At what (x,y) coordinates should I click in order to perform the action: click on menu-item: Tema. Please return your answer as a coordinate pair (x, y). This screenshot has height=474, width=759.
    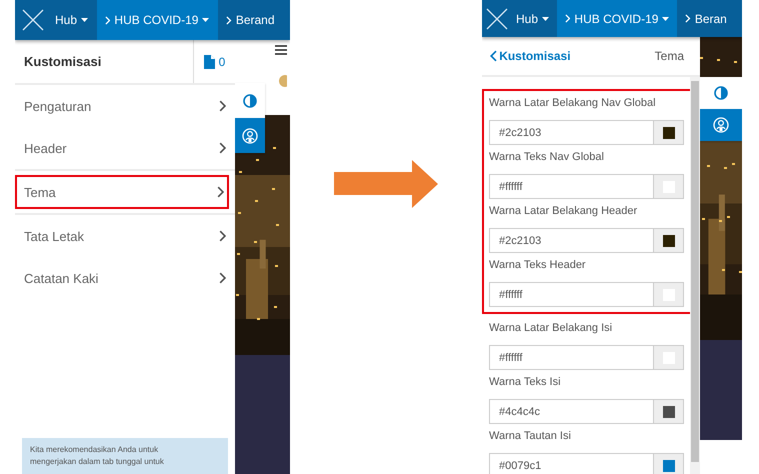
    Looking at the image, I should click on (122, 192).